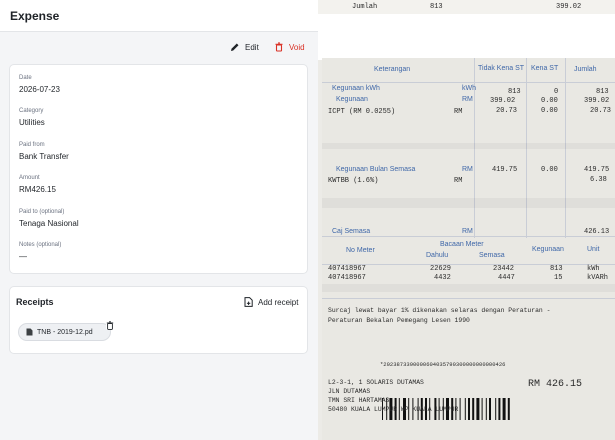 Image resolution: width=615 pixels, height=440 pixels. I want to click on row-jumlah: 813, so click(602, 92).